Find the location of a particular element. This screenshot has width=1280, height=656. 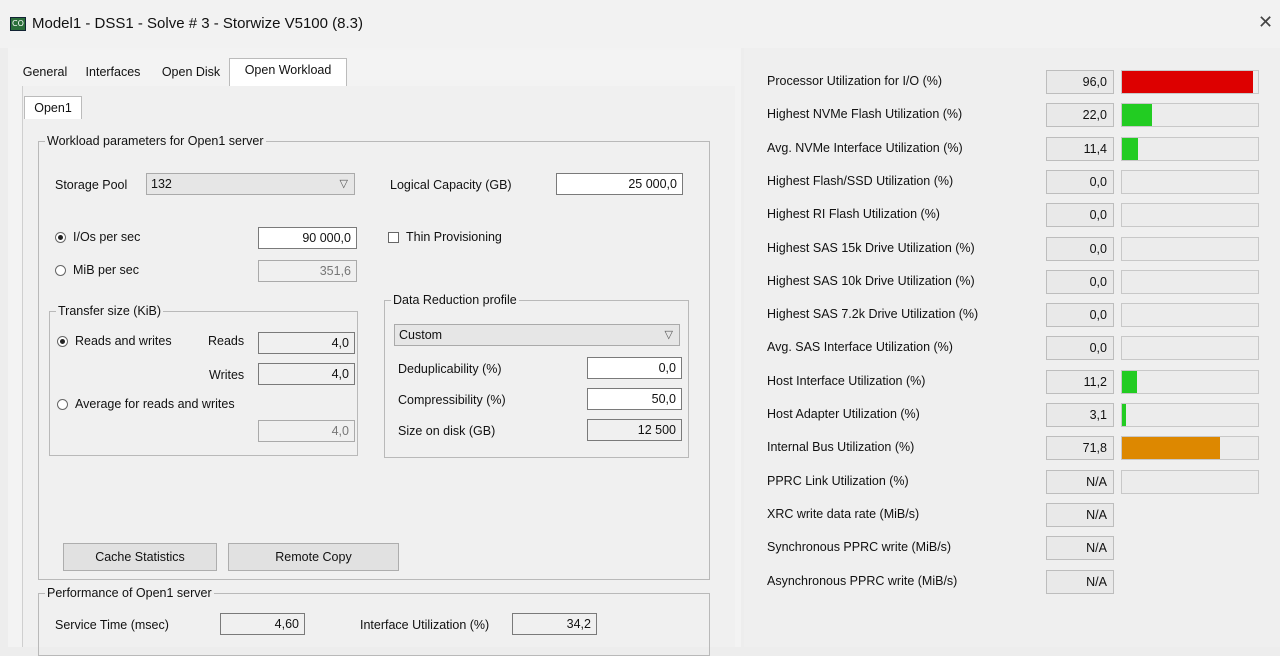

mib-per-sec-radio is located at coordinates (60, 270).